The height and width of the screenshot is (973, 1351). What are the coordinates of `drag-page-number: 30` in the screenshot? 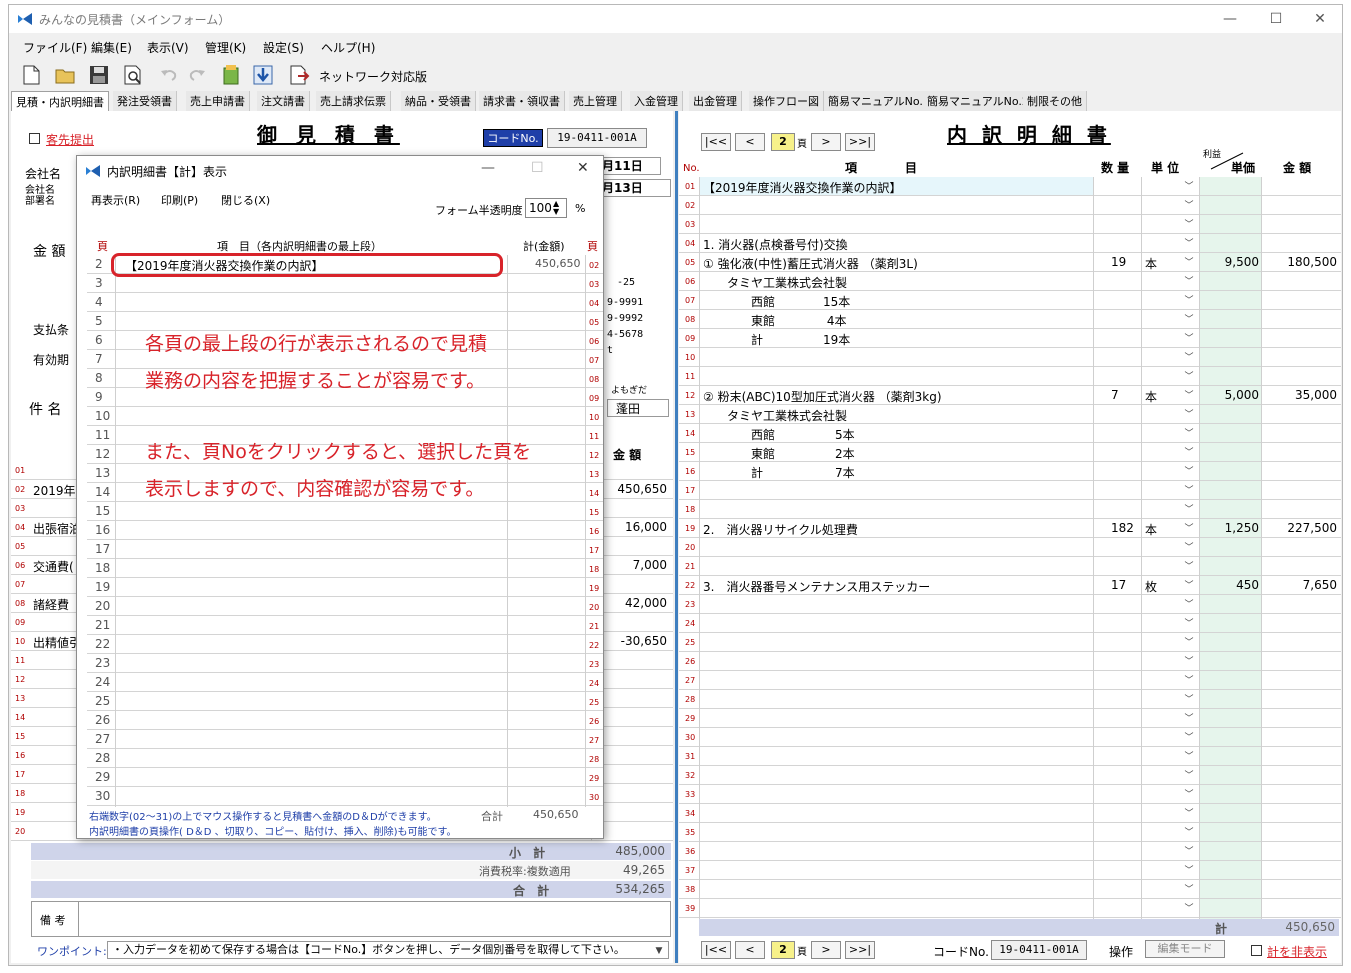 It's located at (594, 797).